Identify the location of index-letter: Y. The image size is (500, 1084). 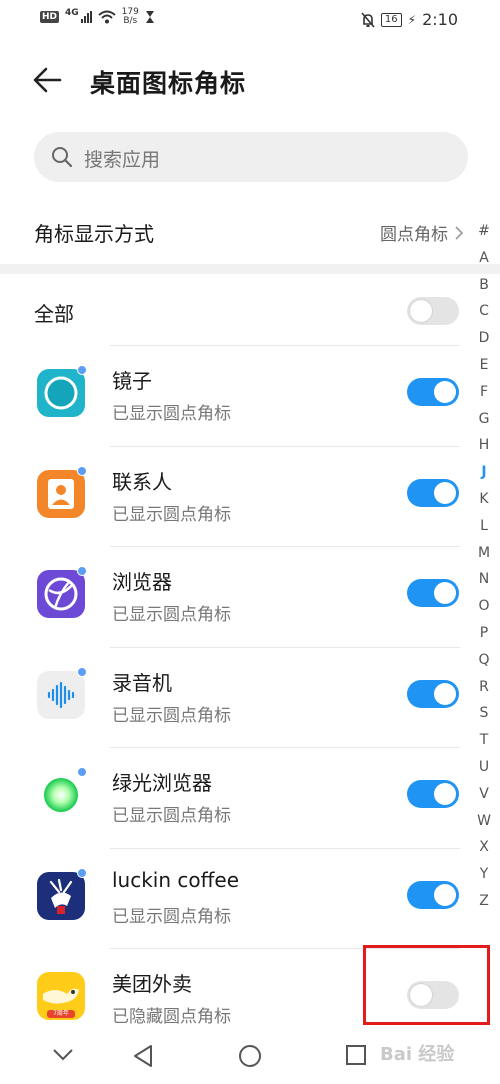
(484, 874).